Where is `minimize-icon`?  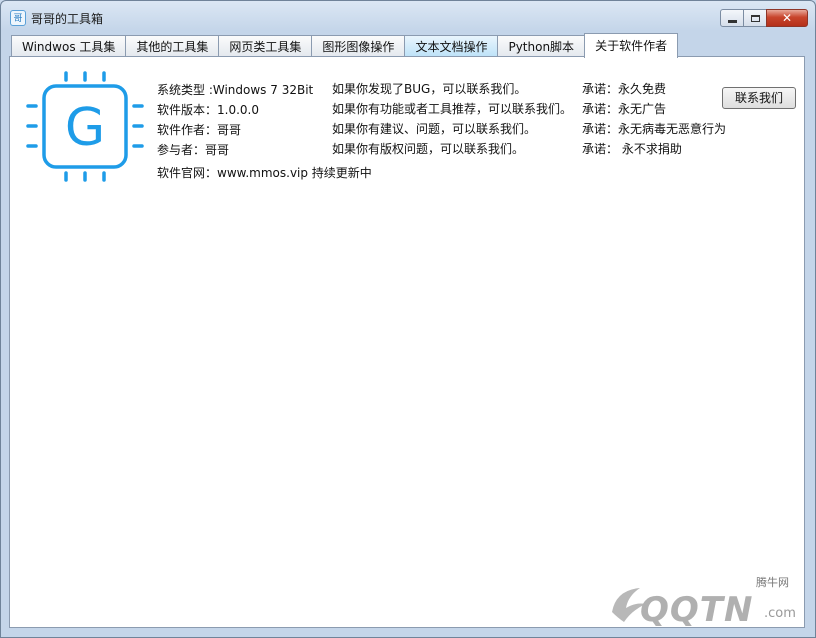
minimize-icon is located at coordinates (732, 21).